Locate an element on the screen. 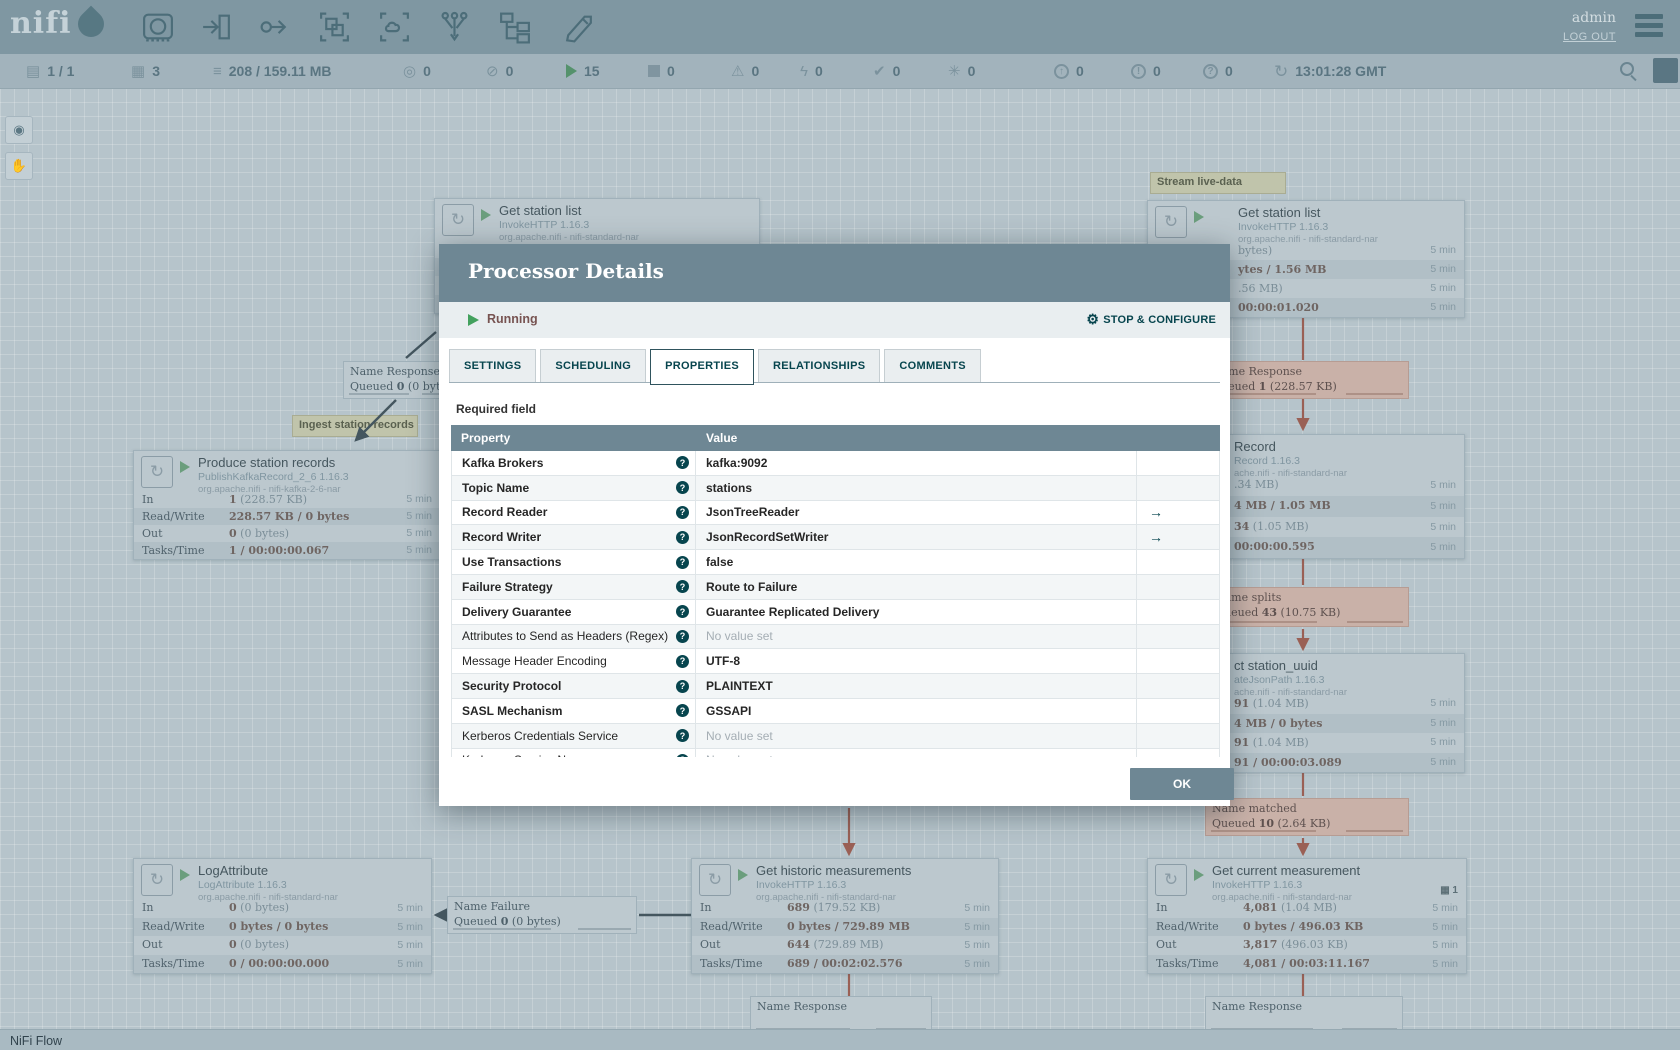 This screenshot has width=1680, height=1050. run-status-label: Running is located at coordinates (512, 319).